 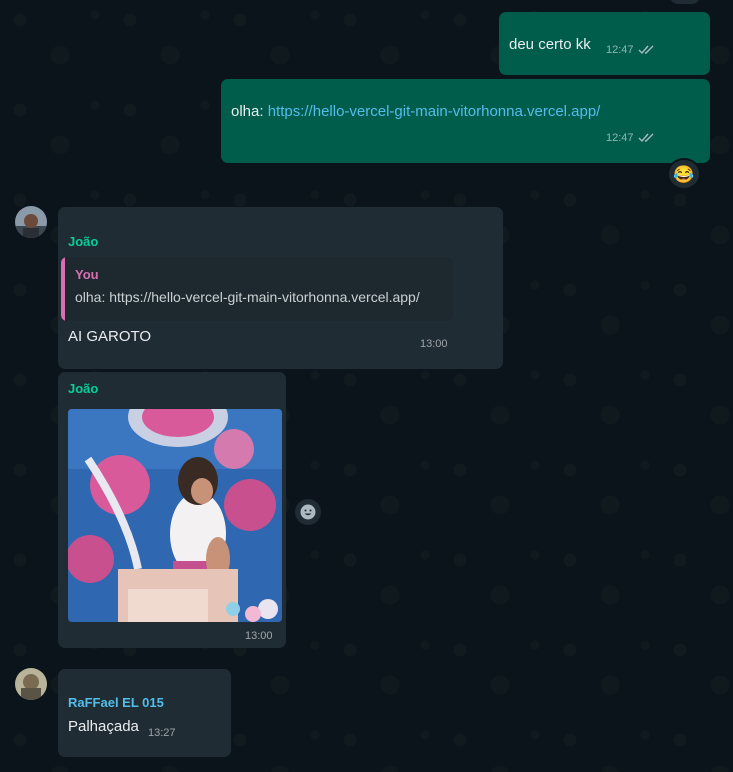 I want to click on partial-reaction-top, so click(x=685, y=3).